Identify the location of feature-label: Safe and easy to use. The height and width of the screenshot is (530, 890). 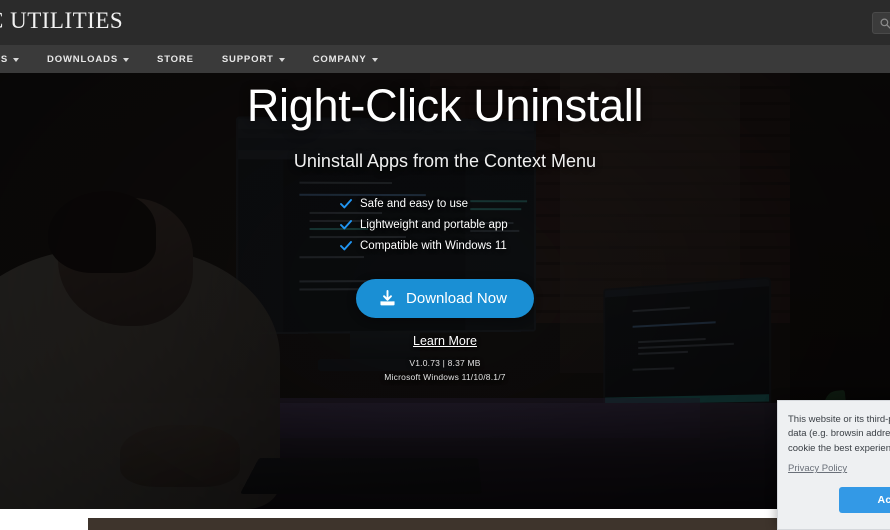
(414, 203).